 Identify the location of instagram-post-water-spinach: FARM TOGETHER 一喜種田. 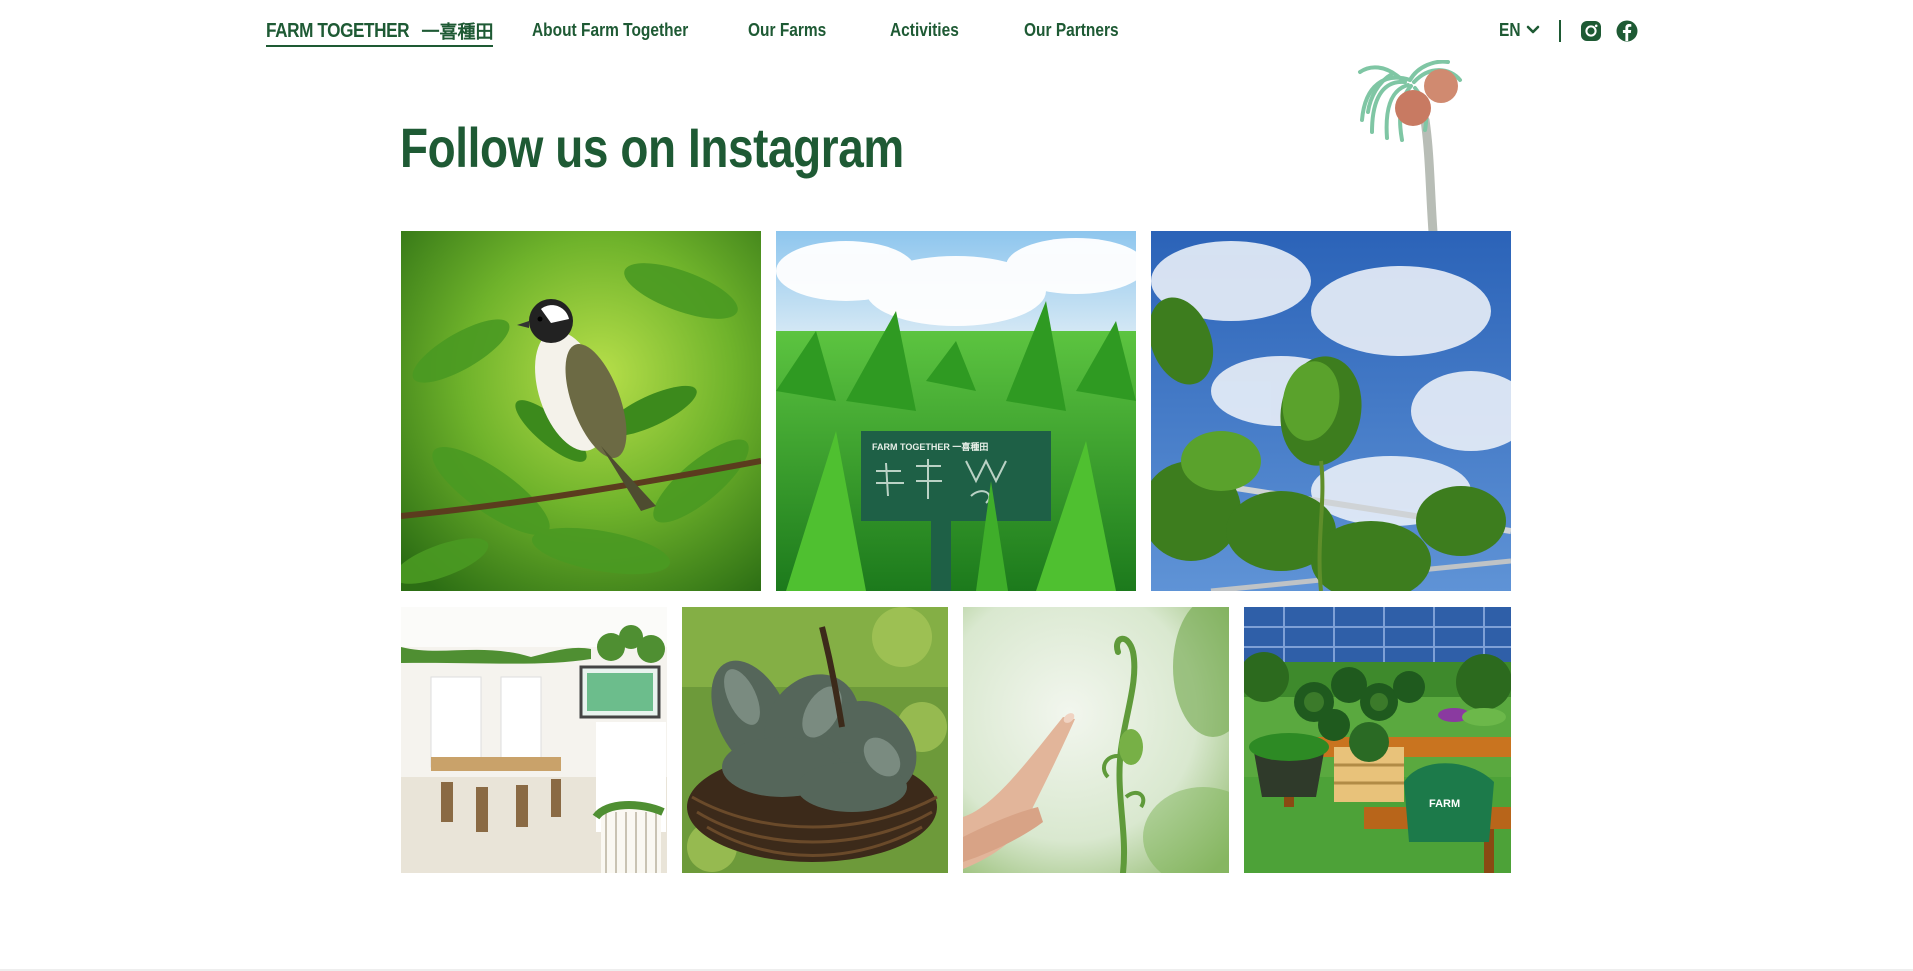
(956, 411).